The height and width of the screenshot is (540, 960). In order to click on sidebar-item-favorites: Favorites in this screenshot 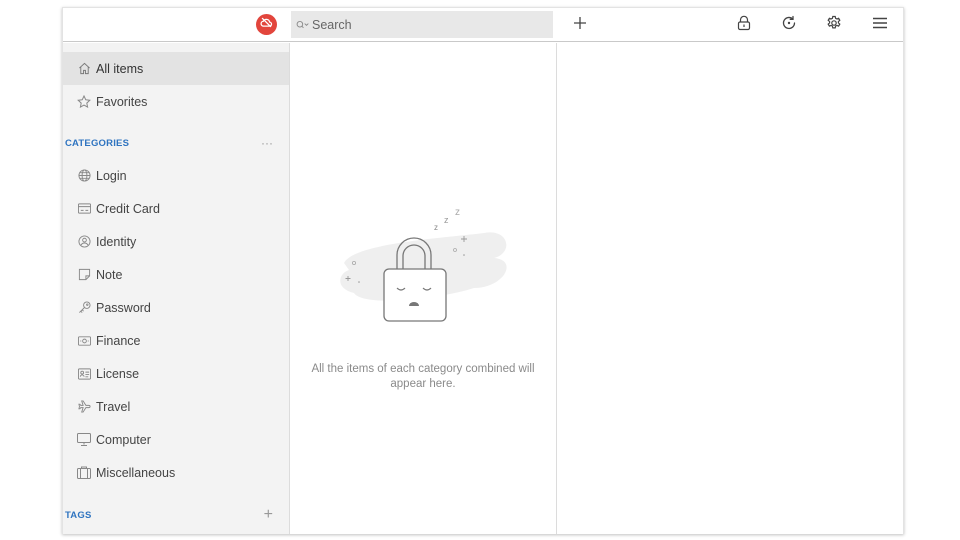, I will do `click(176, 101)`.